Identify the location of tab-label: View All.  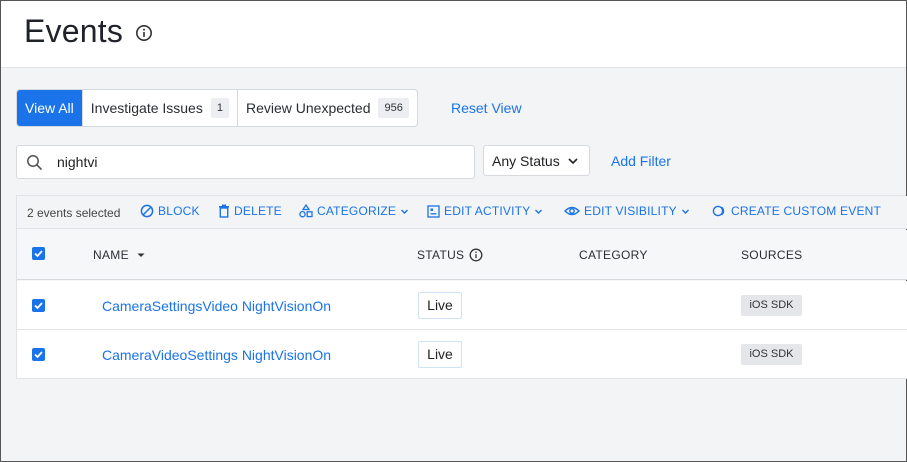
(49, 108).